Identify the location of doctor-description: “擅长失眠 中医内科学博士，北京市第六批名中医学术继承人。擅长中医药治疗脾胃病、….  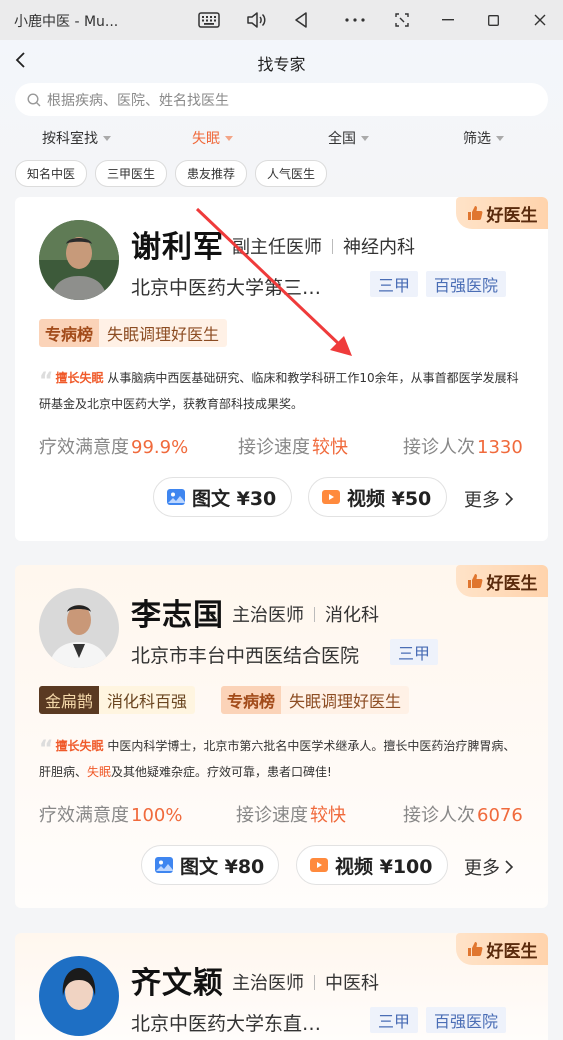
(277, 758).